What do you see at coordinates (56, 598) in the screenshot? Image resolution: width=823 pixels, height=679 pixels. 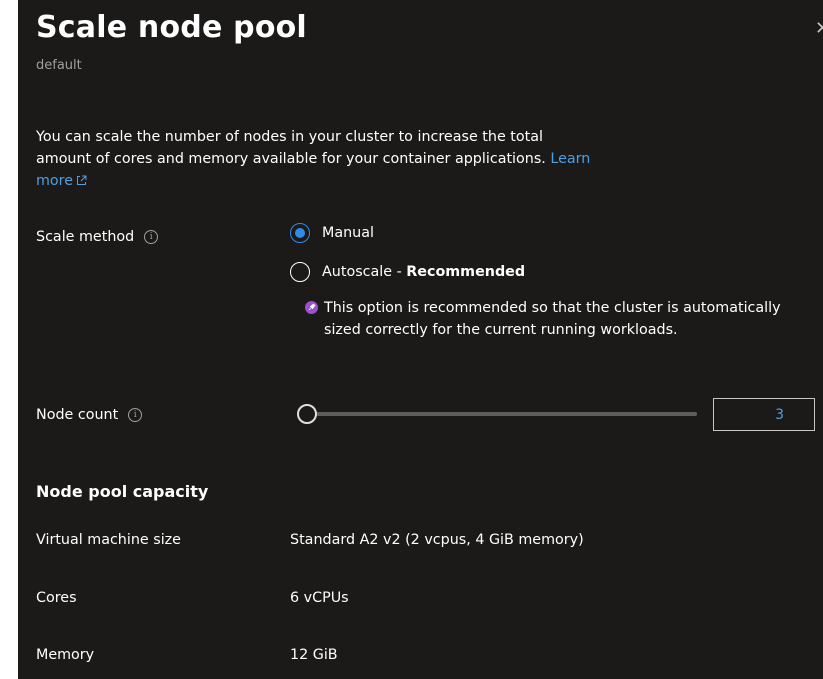 I see `cores-label: Cores` at bounding box center [56, 598].